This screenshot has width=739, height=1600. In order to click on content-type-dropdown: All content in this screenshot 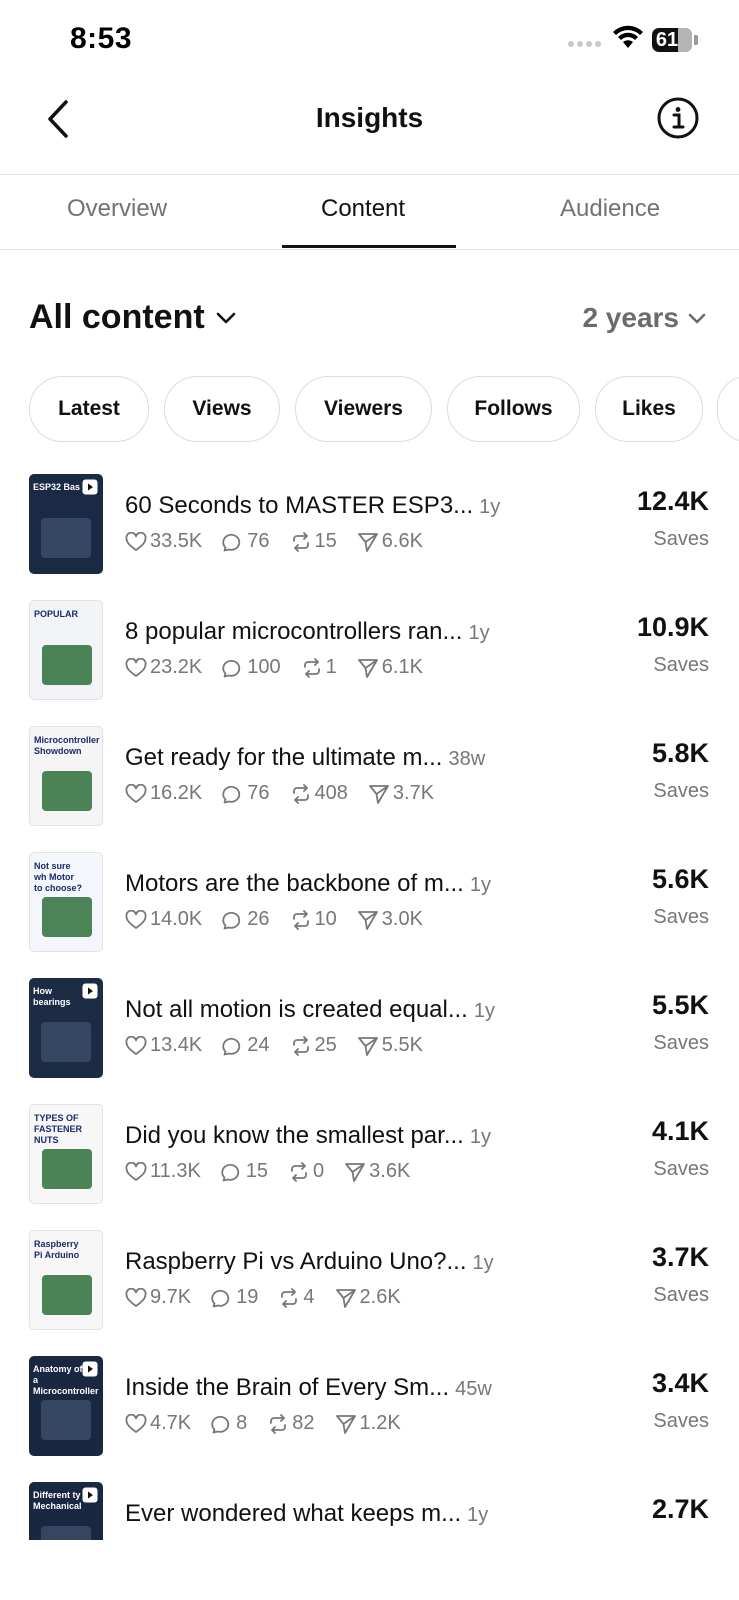, I will do `click(133, 317)`.